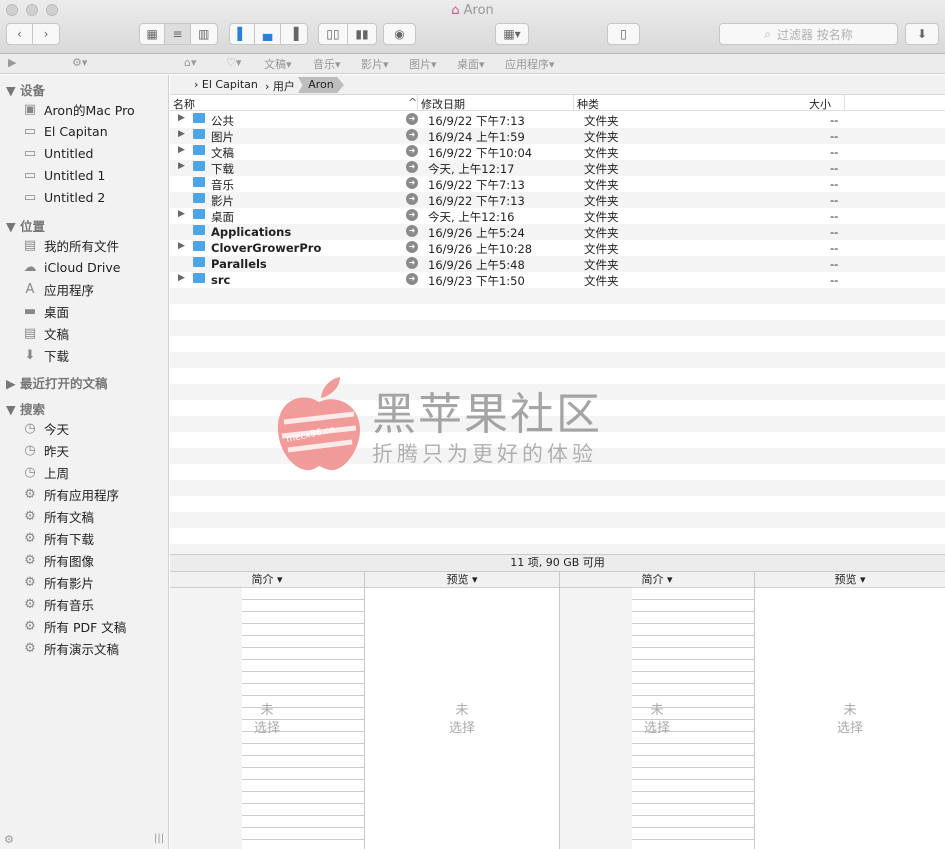  Describe the element at coordinates (243, 34) in the screenshot. I see `layout-left-button: ▌` at that location.